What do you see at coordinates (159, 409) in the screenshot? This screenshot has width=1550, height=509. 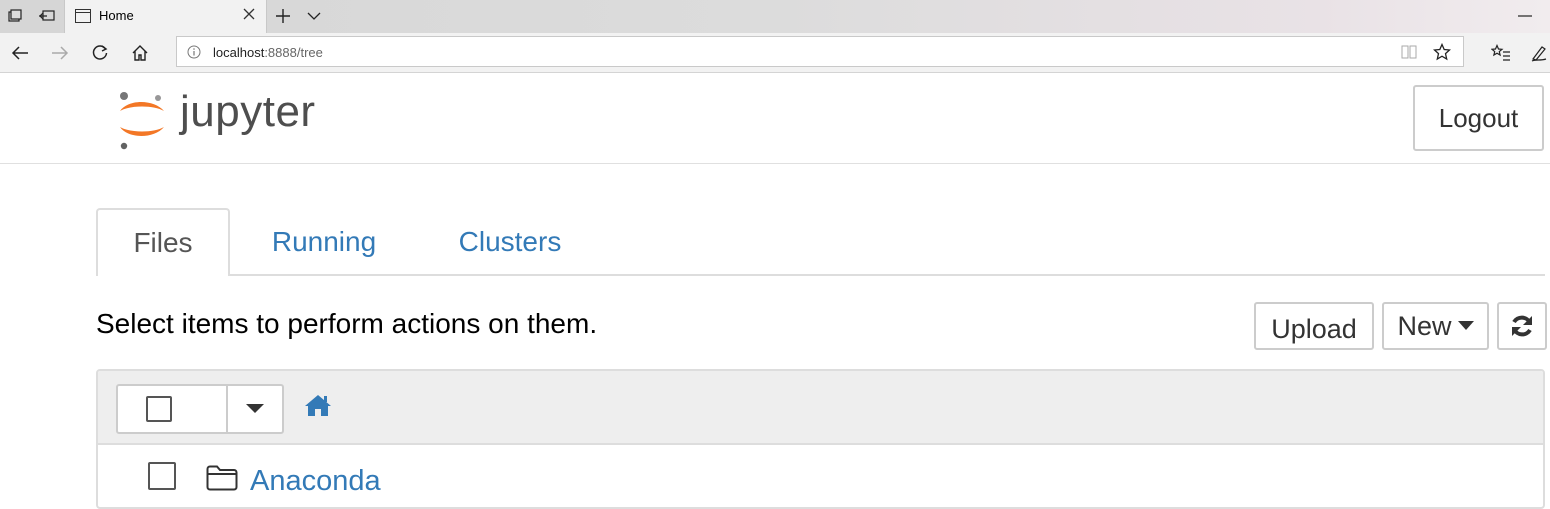 I see `select-all-checkbox` at bounding box center [159, 409].